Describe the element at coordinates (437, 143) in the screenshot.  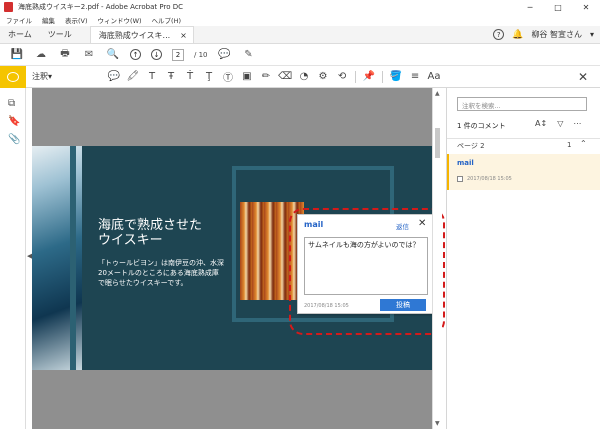
I see `scroll-thumb` at that location.